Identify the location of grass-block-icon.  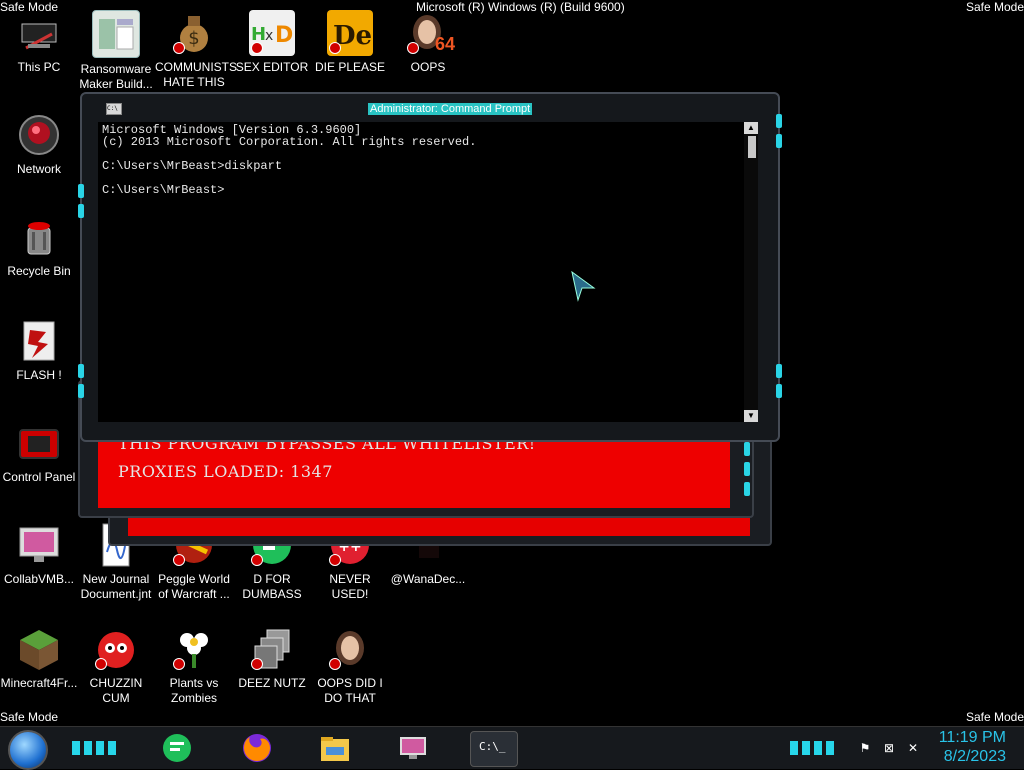
(39, 649).